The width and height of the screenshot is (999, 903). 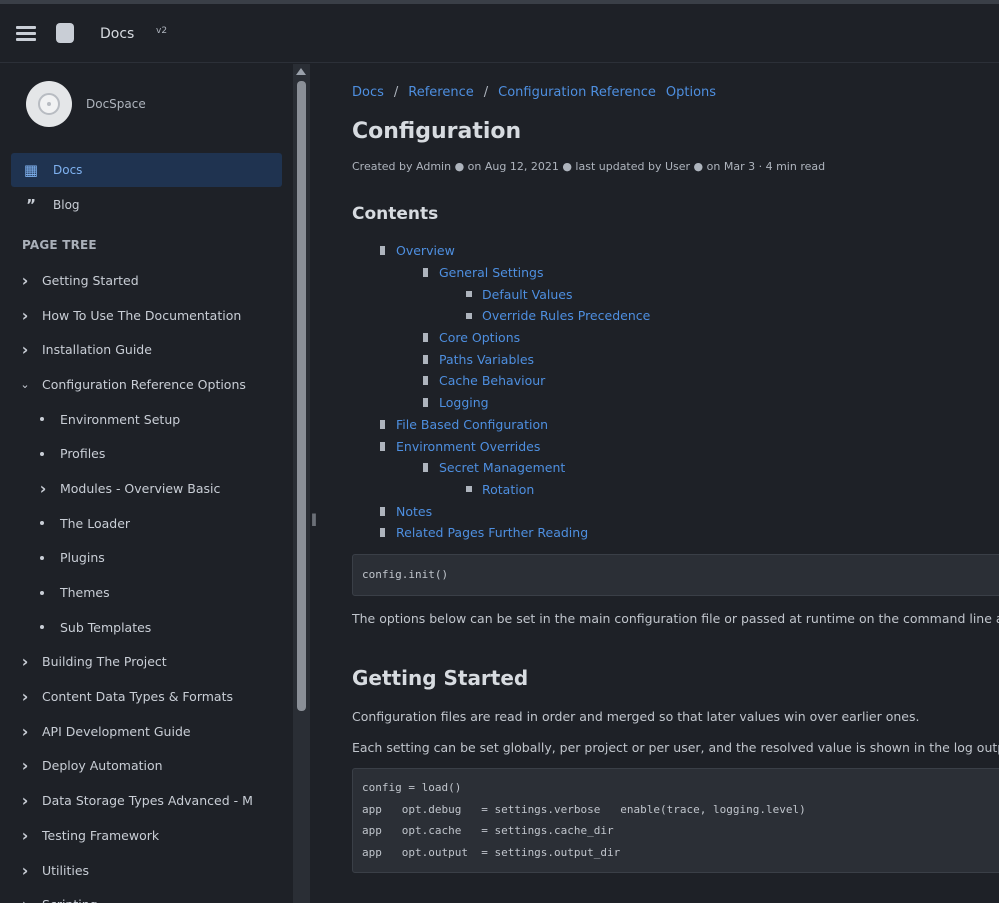 I want to click on section-heading: Getting Started, so click(x=440, y=678).